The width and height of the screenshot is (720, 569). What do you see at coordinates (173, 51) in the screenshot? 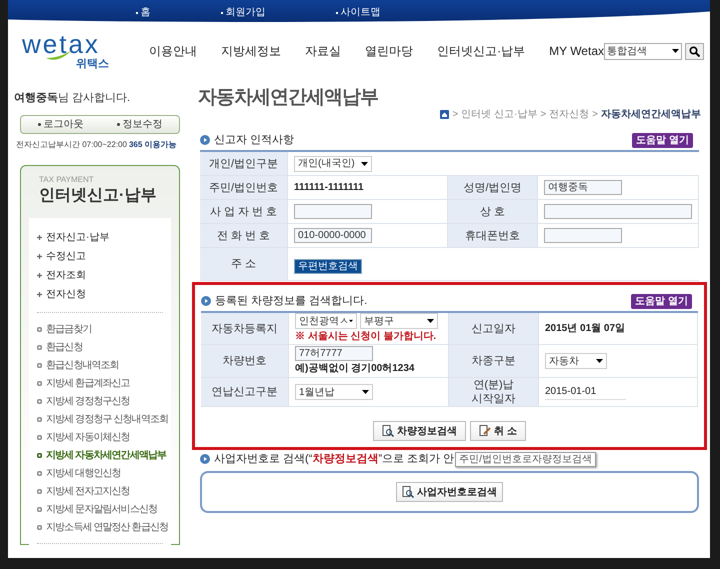
I see `nav-link: 이용안내` at bounding box center [173, 51].